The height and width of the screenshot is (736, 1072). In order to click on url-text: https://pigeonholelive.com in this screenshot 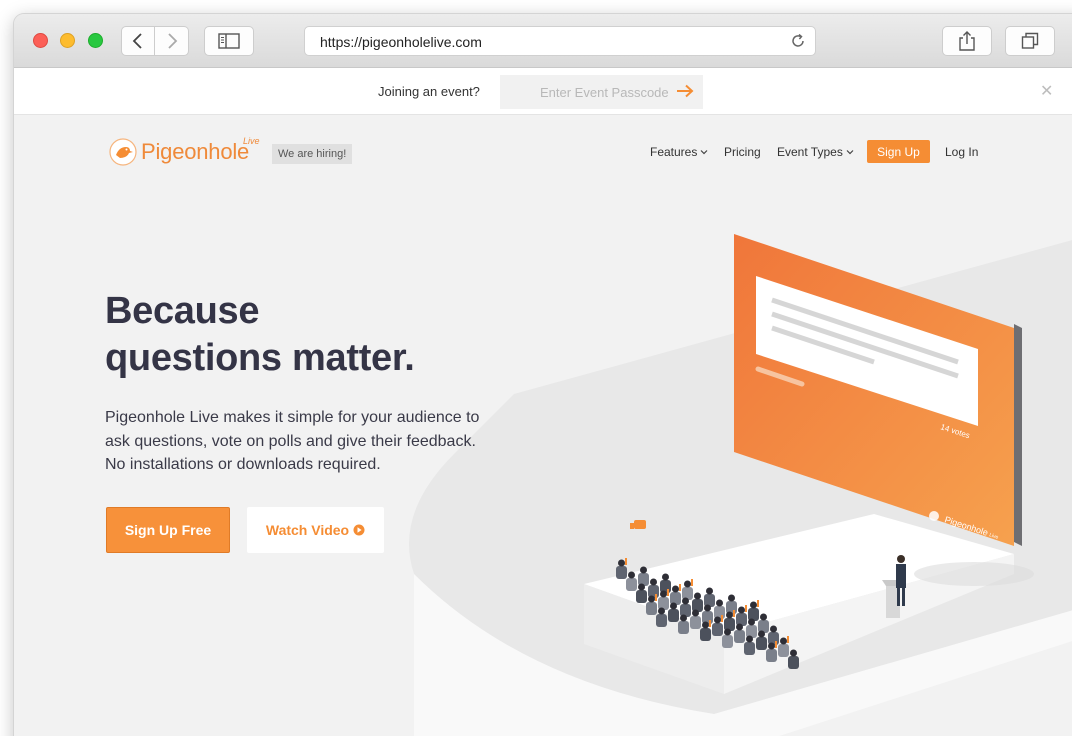, I will do `click(401, 42)`.